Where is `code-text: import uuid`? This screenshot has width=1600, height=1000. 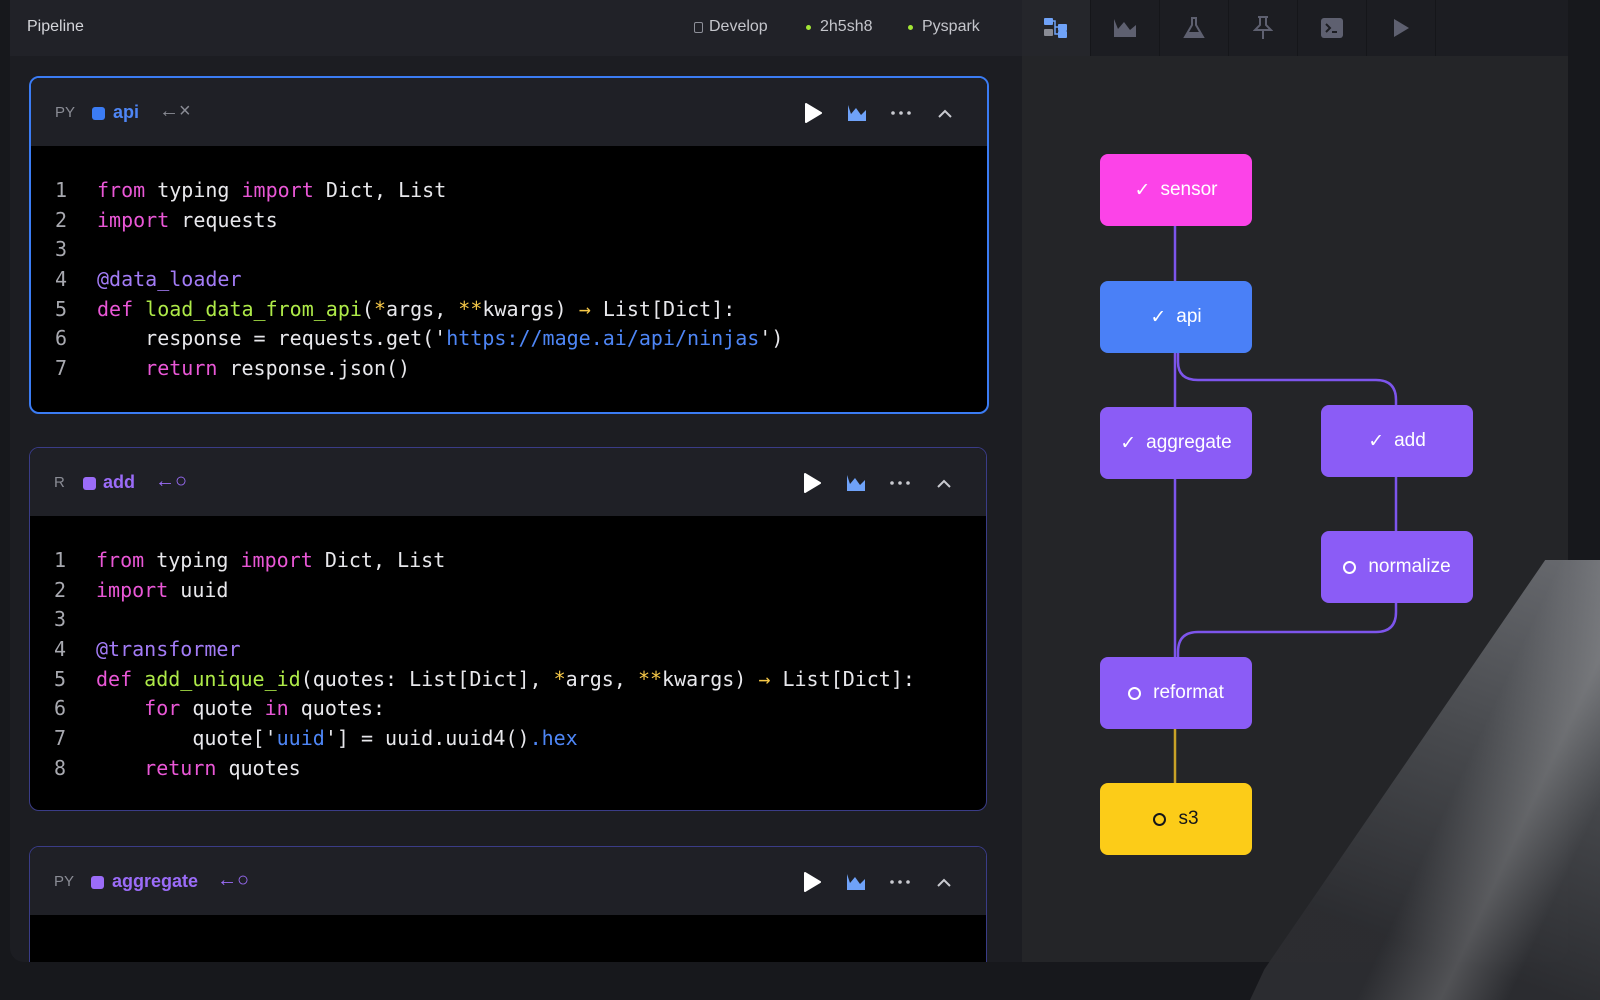 code-text: import uuid is located at coordinates (162, 589).